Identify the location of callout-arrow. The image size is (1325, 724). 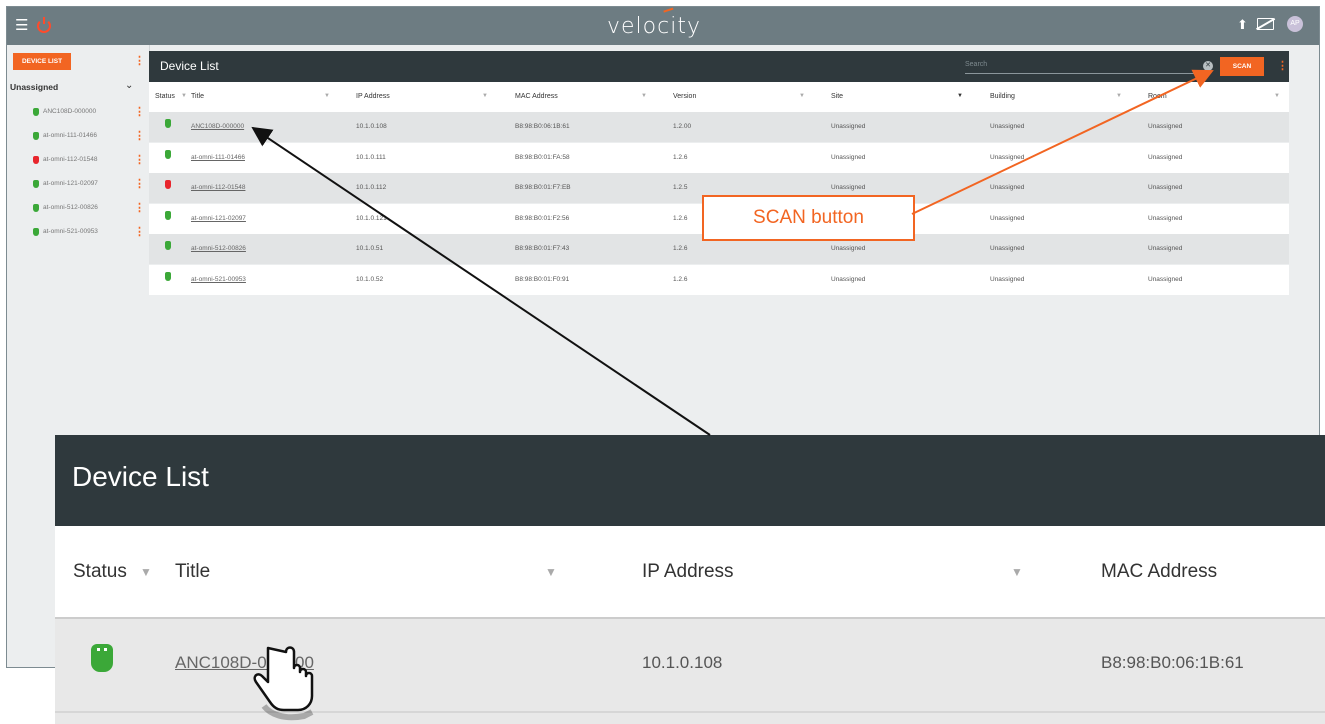
(1062, 142).